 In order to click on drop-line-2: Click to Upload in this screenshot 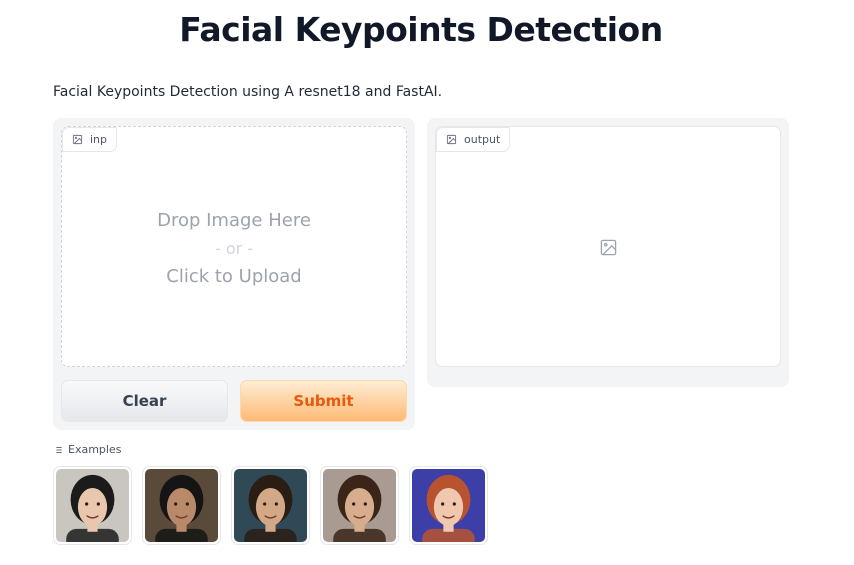, I will do `click(234, 276)`.